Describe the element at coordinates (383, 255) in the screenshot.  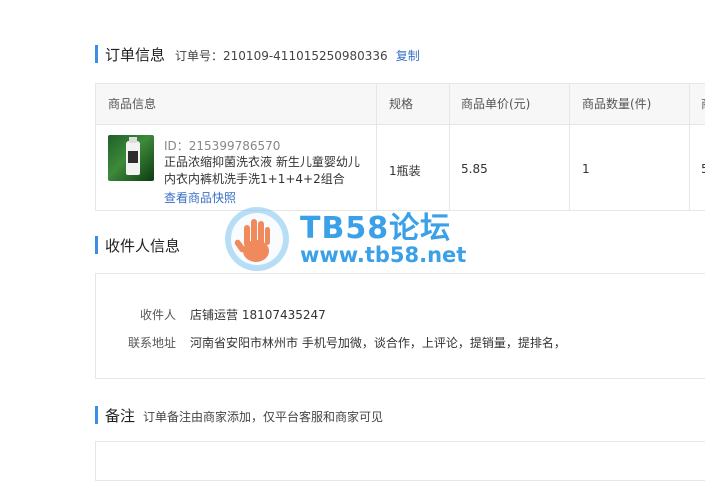
I see `watermark-url: www.tb58.net` at that location.